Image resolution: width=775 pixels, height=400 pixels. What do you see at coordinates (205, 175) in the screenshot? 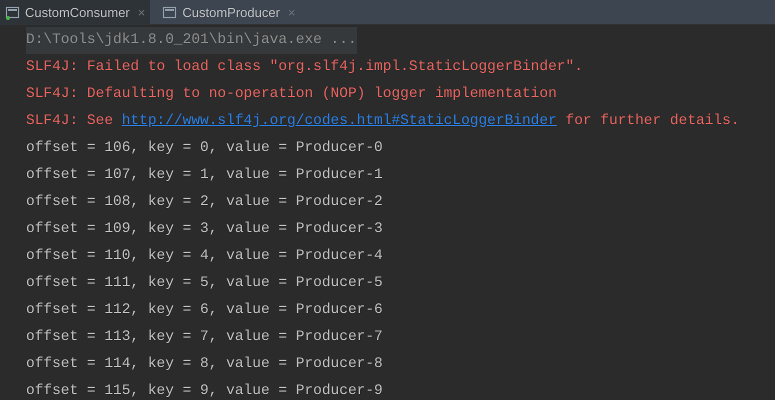
I see `console-line: offset = 107, key = 1, value = Producer-1` at bounding box center [205, 175].